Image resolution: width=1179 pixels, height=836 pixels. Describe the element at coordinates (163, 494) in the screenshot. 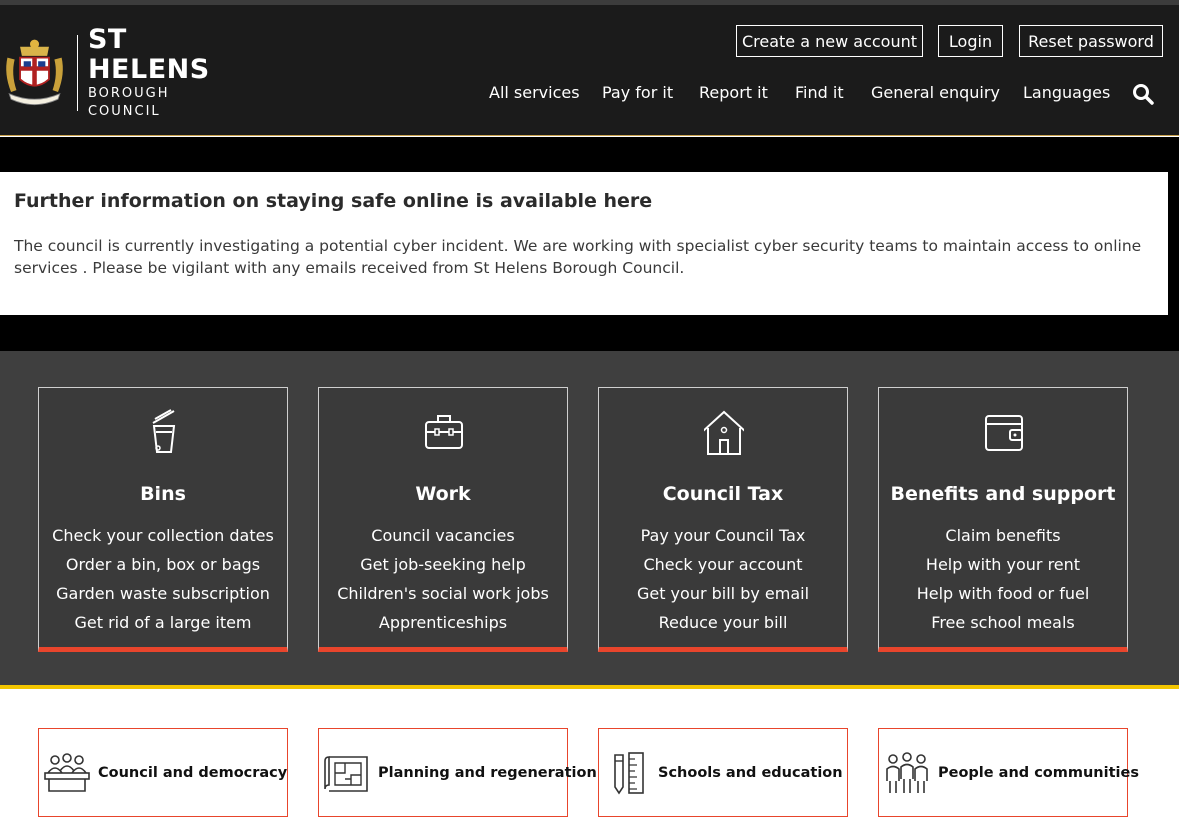

I see `card-title: Bins` at that location.